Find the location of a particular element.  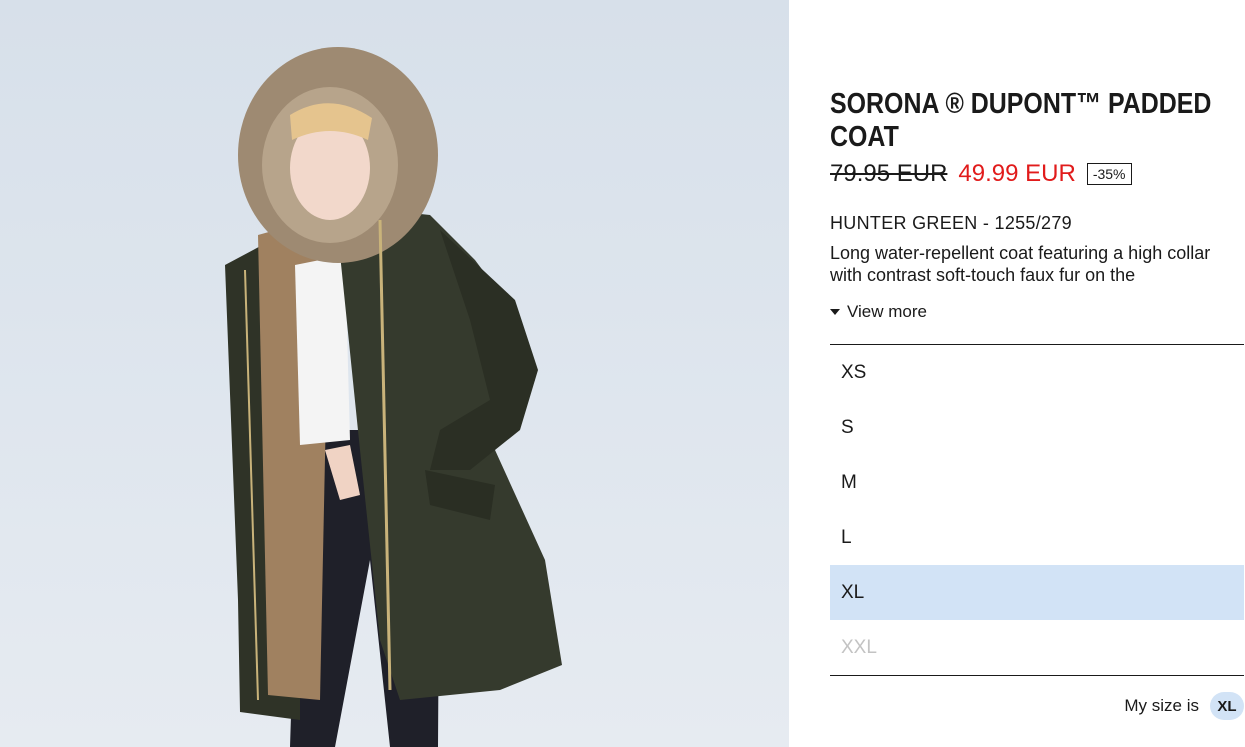

color-reference: HUNTER GREEN - 1255/279 is located at coordinates (951, 223).